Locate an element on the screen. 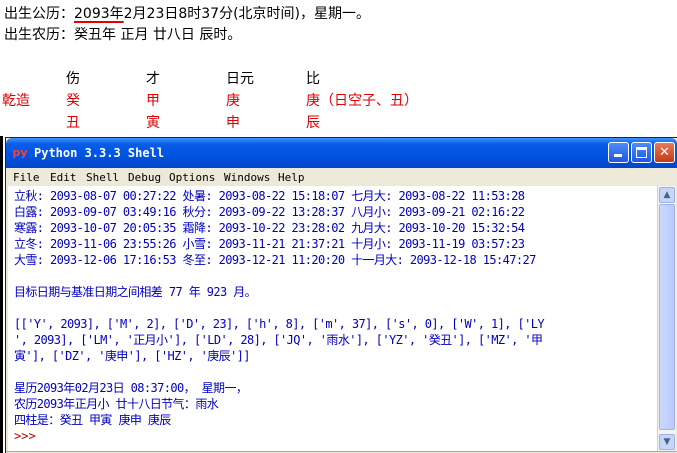  menu-debug: Debug is located at coordinates (144, 177).